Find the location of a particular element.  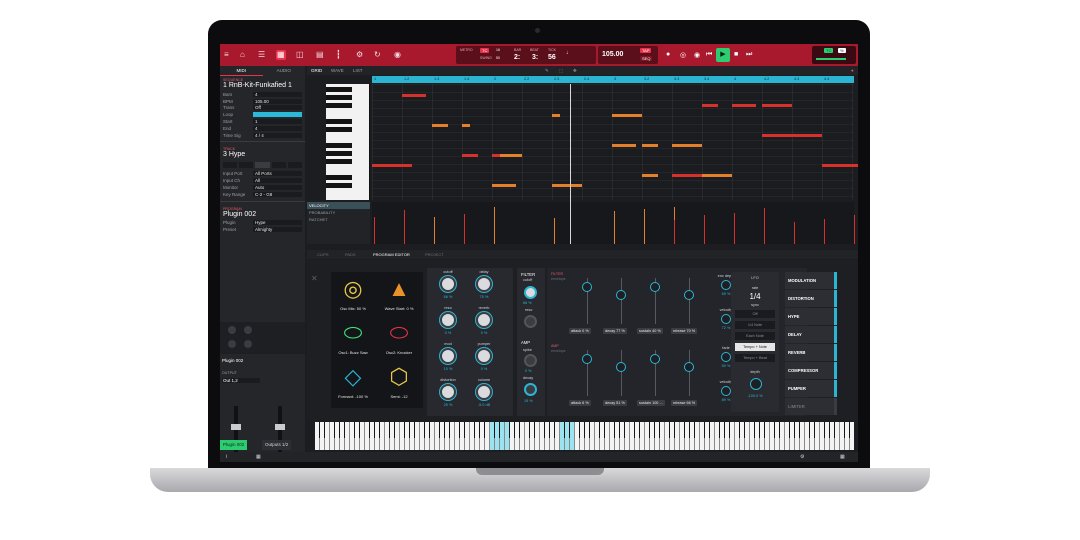

piano-keyboard is located at coordinates (584, 436).